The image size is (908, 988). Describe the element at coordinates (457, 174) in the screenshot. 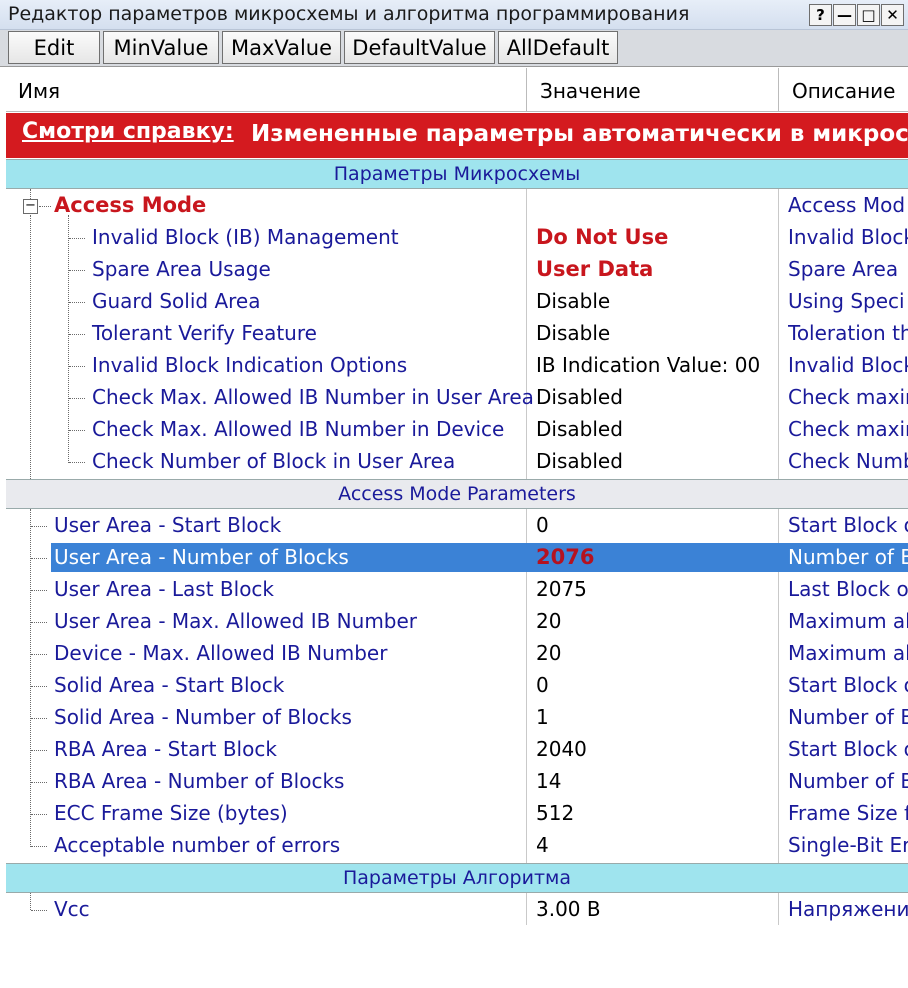

I see `section-chip-params: Параметры Микросхемы` at that location.